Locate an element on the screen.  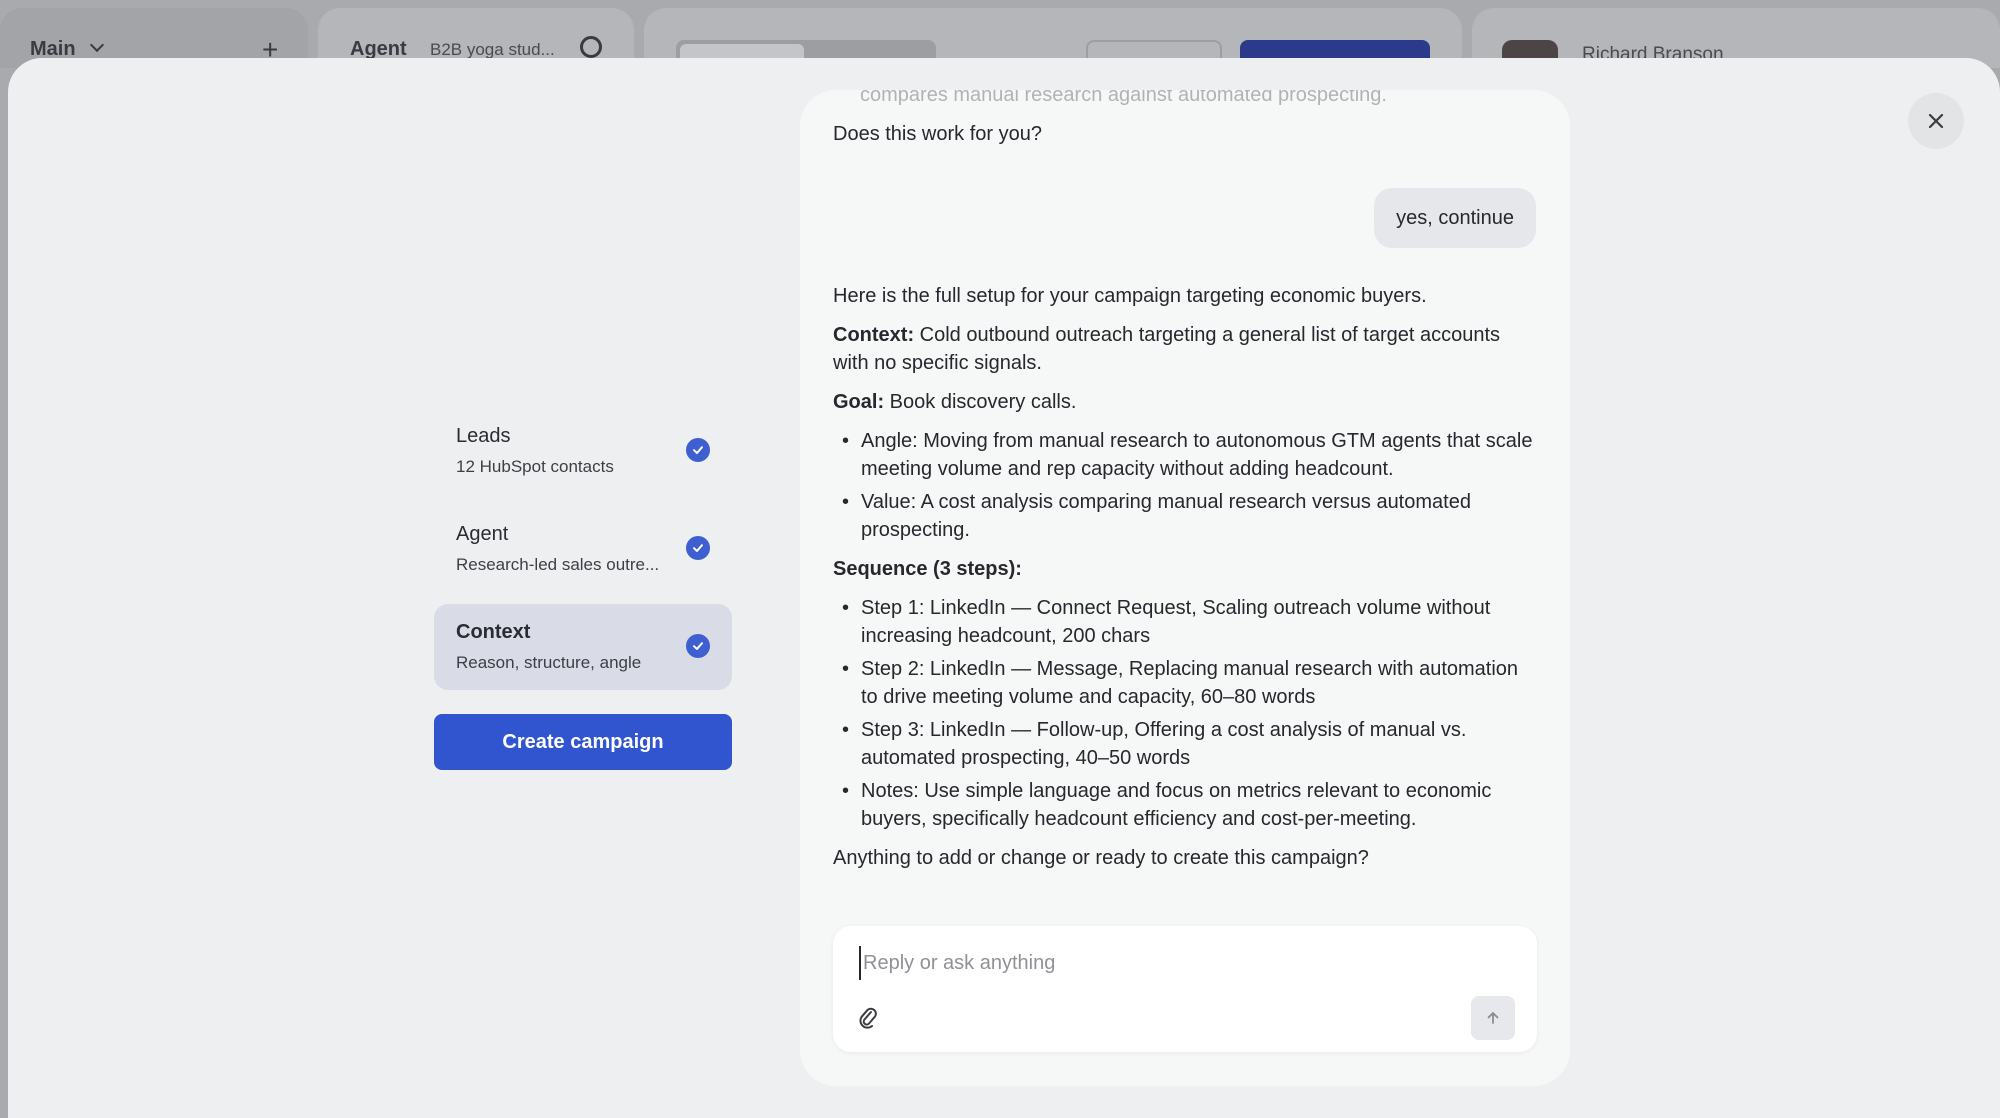
gear-icon is located at coordinates (591, 47).